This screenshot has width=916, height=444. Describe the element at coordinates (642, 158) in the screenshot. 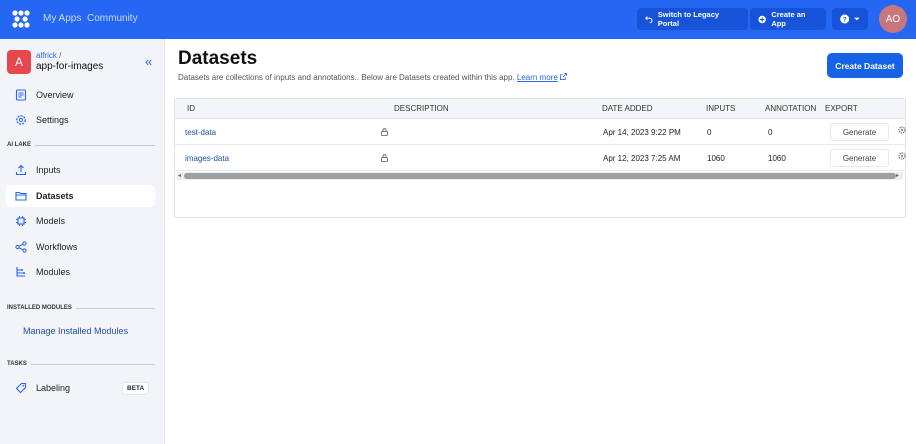

I see `date-added-cell: Apr 12, 2023 7:25 AM` at that location.